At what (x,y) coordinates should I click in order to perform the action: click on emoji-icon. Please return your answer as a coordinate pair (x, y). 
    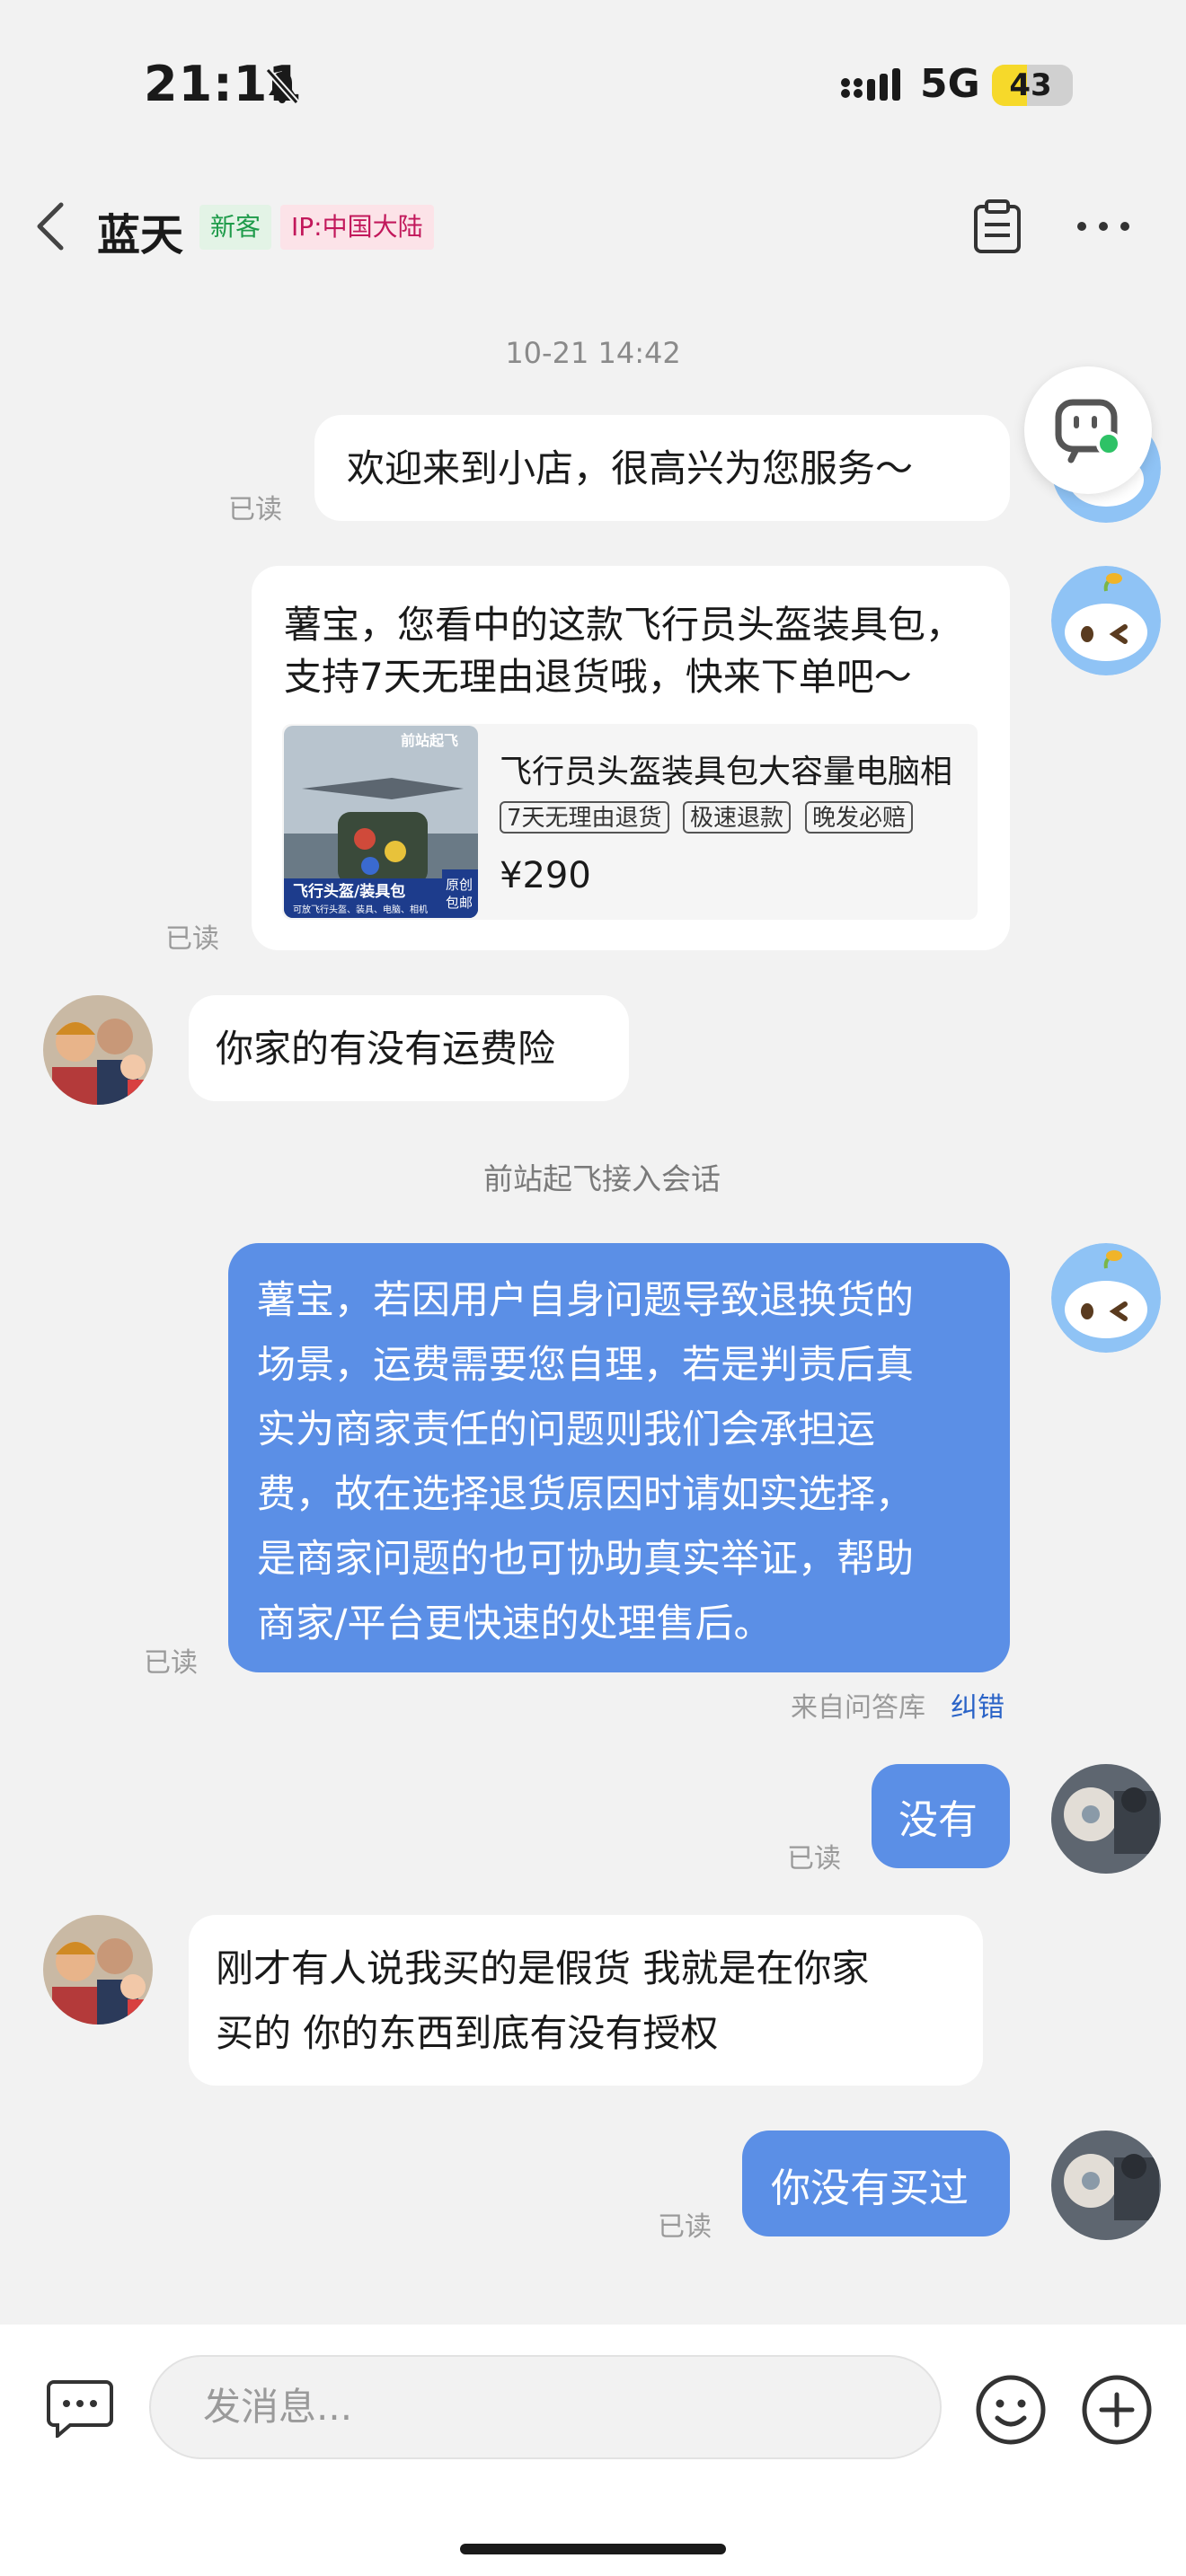
    Looking at the image, I should click on (1011, 2410).